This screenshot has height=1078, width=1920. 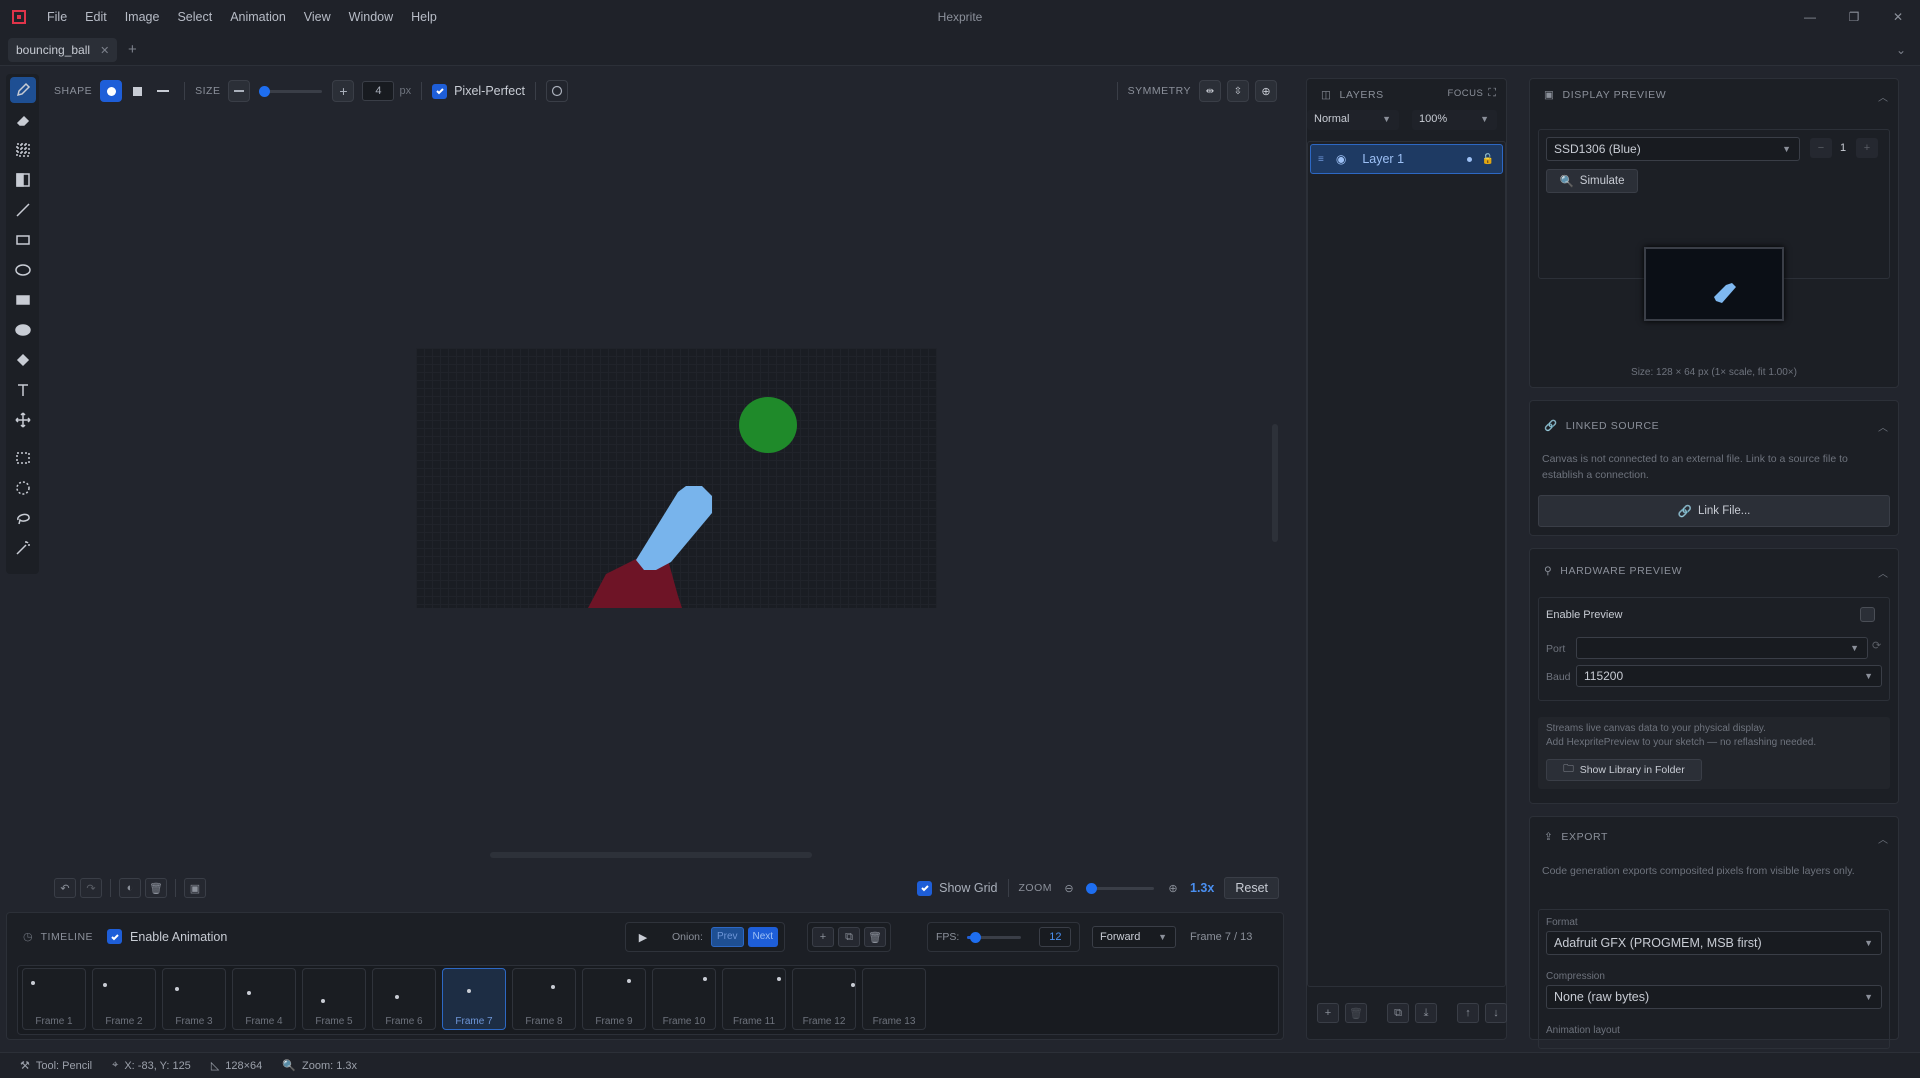 I want to click on add-tab-icon: +, so click(x=132, y=49).